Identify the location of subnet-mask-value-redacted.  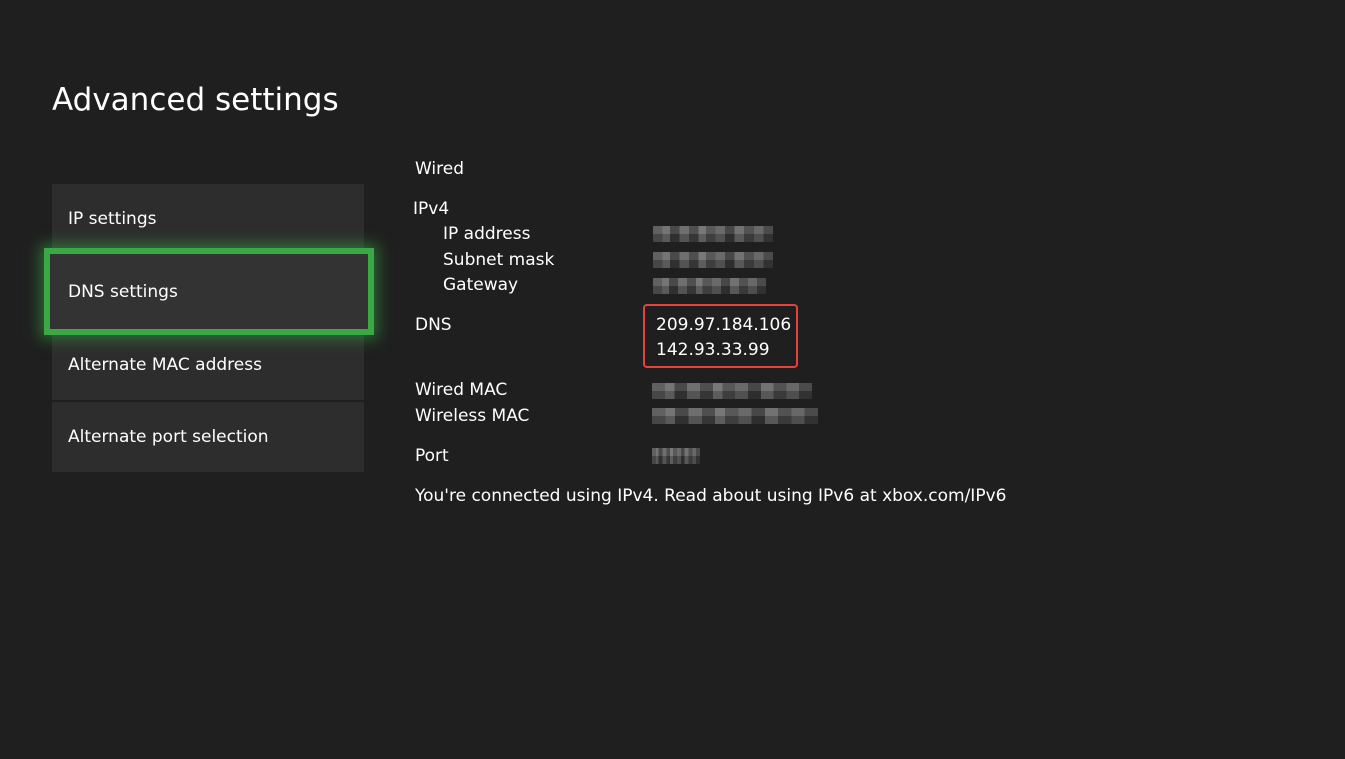
(713, 260).